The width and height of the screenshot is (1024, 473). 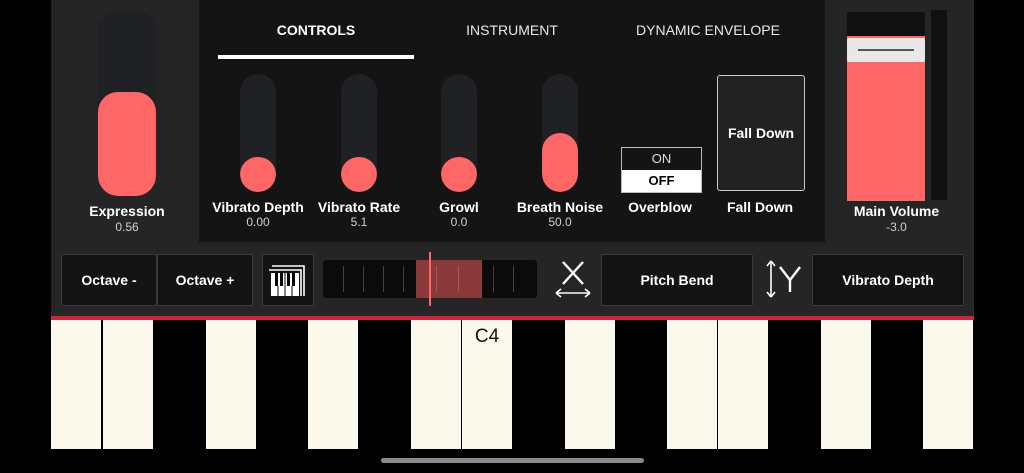 I want to click on piano-key-c4: C4, so click(x=487, y=384).